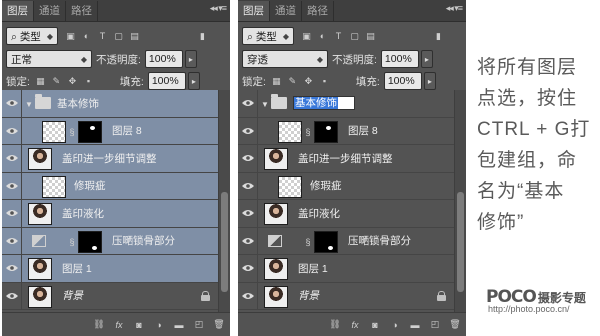 The width and height of the screenshot is (600, 336). Describe the element at coordinates (49, 59) in the screenshot. I see `blend-mode-select: 正常 ◆` at that location.